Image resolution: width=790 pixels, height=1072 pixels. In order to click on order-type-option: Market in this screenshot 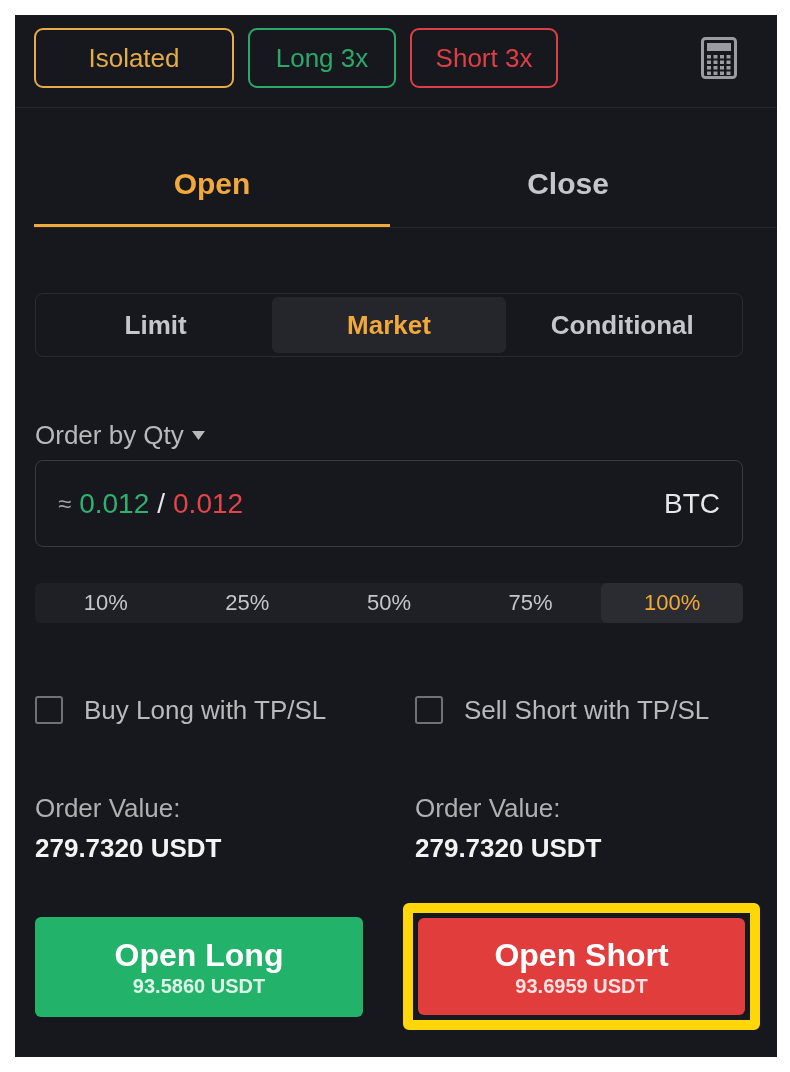, I will do `click(389, 325)`.